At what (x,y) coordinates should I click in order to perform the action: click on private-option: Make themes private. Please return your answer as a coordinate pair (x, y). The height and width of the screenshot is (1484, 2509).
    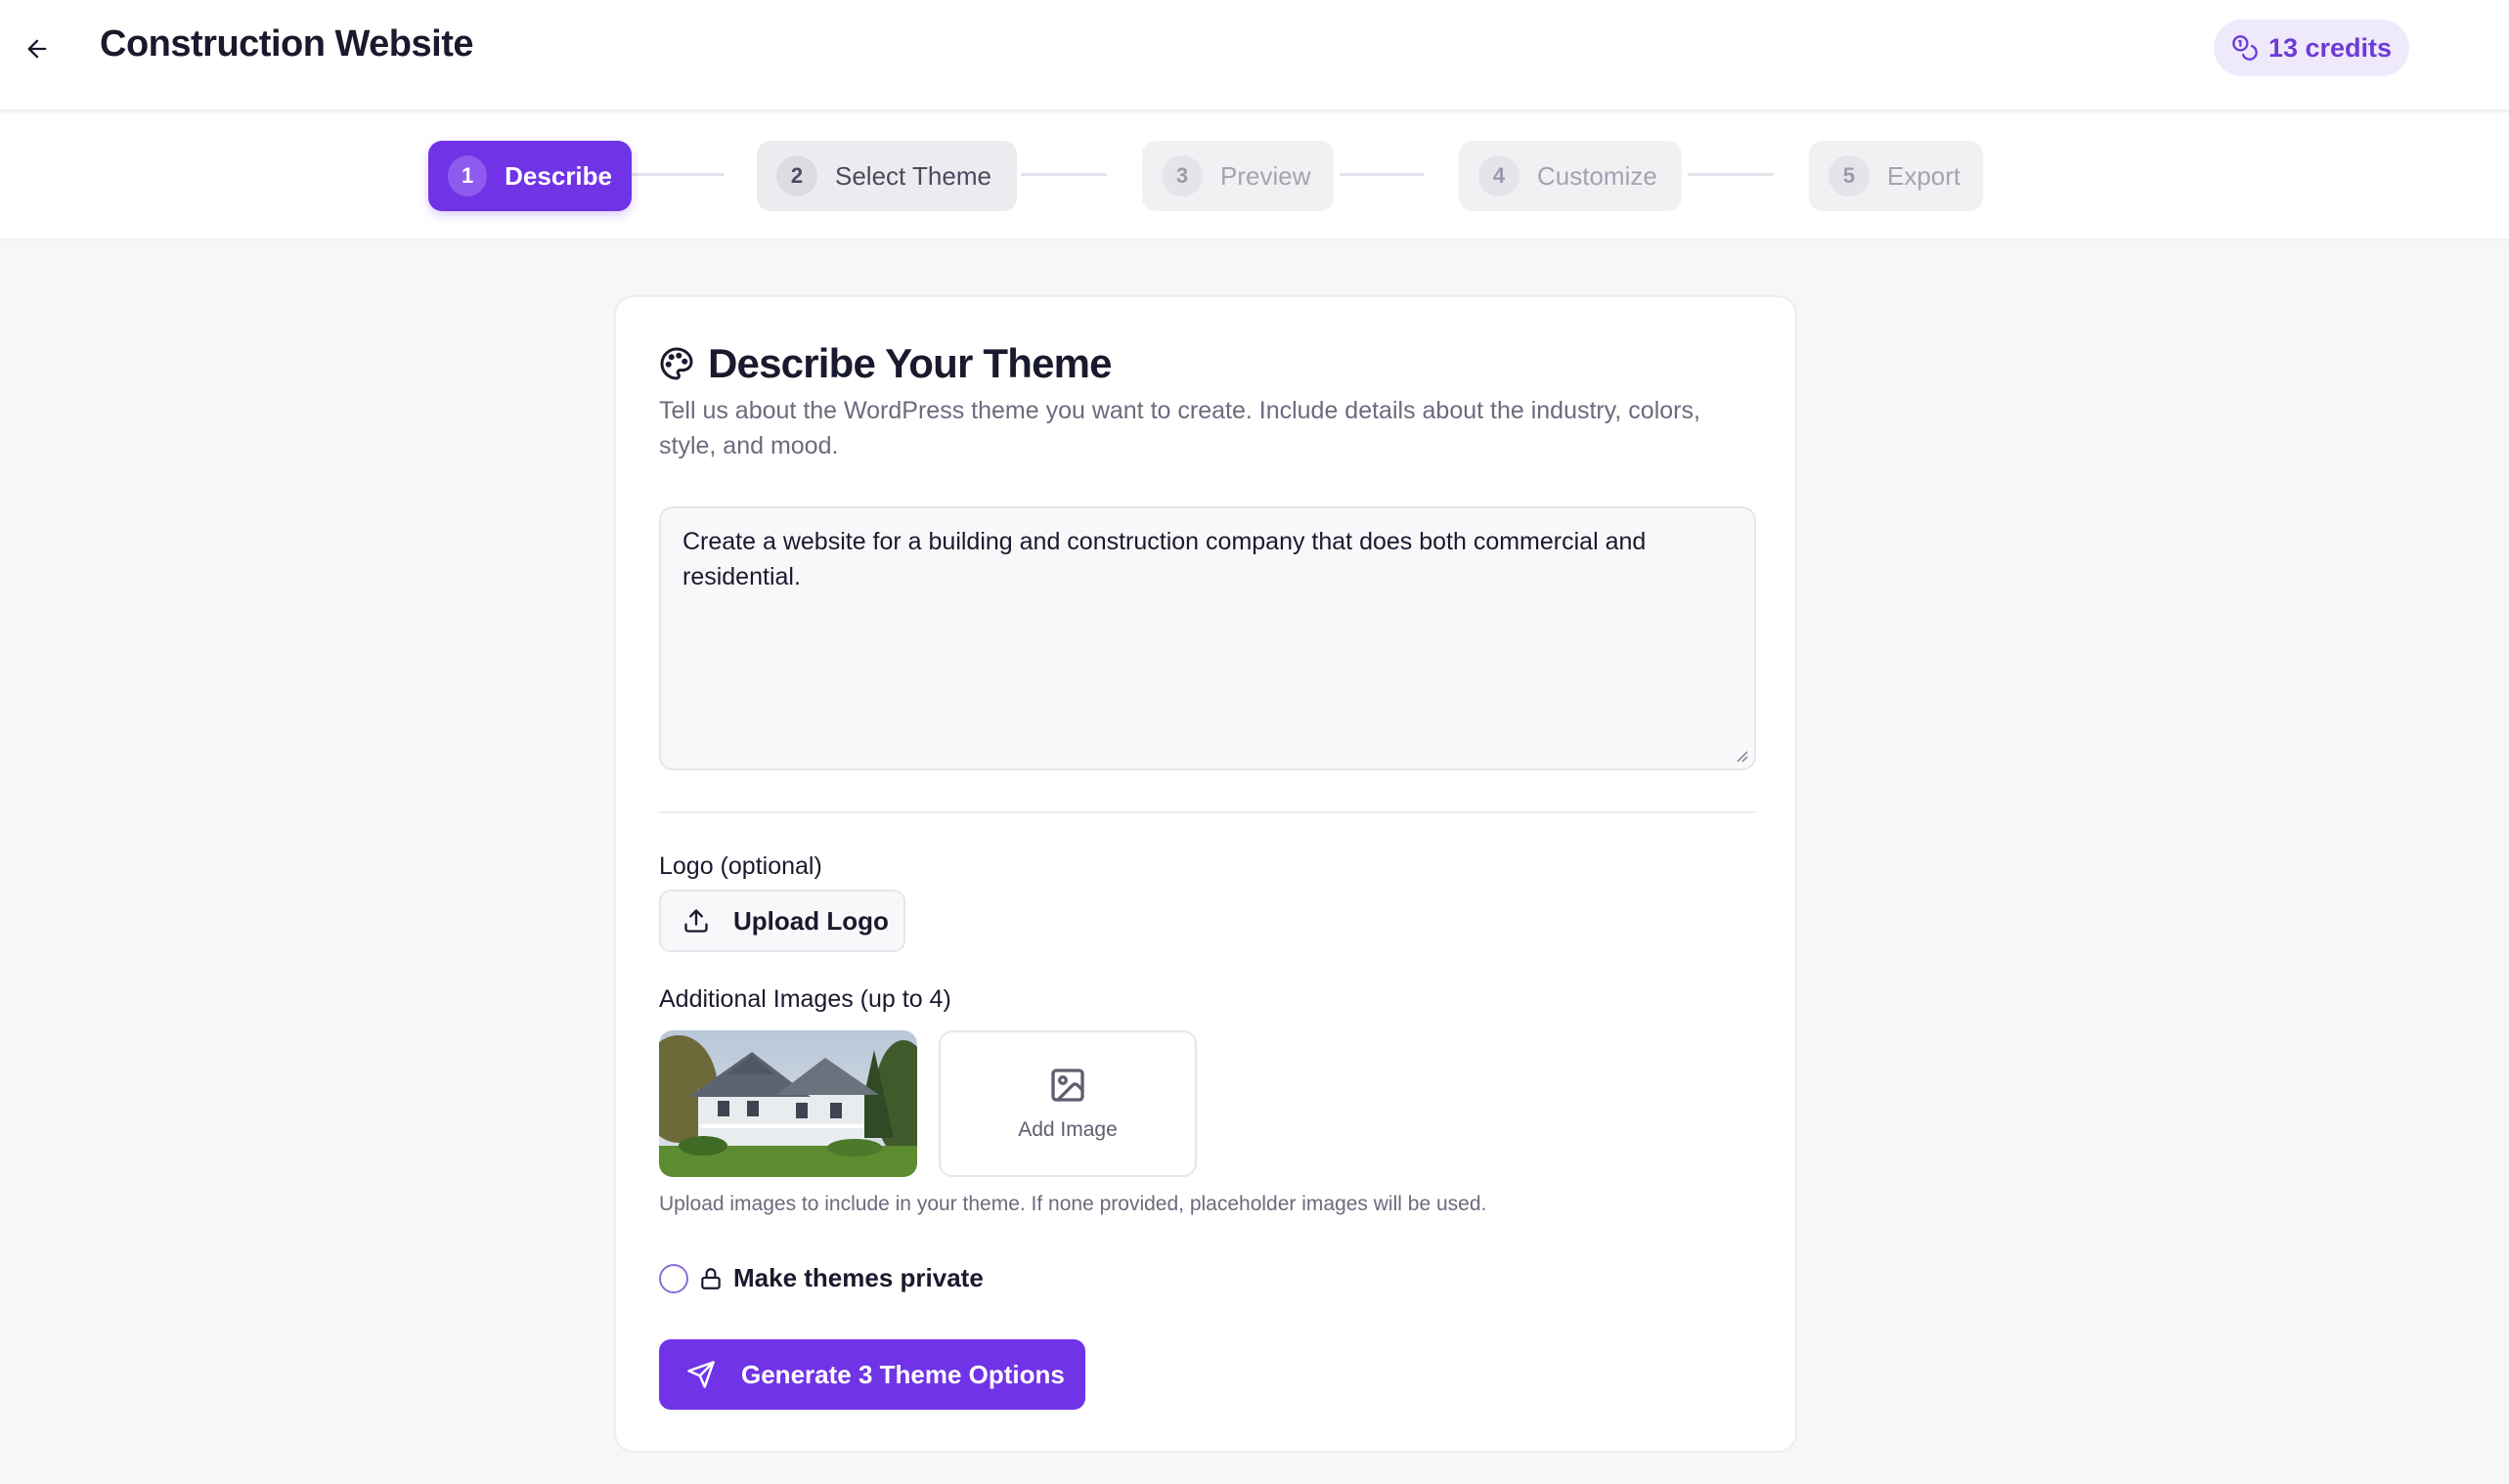
    Looking at the image, I should click on (821, 1278).